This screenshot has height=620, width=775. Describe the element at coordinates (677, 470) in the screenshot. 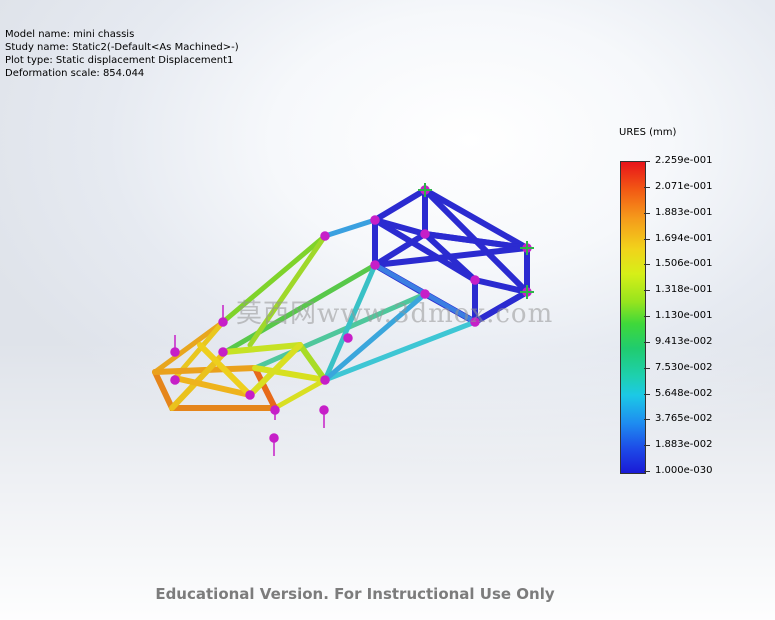

I see `legend-tick-label: 1.000e-030` at that location.